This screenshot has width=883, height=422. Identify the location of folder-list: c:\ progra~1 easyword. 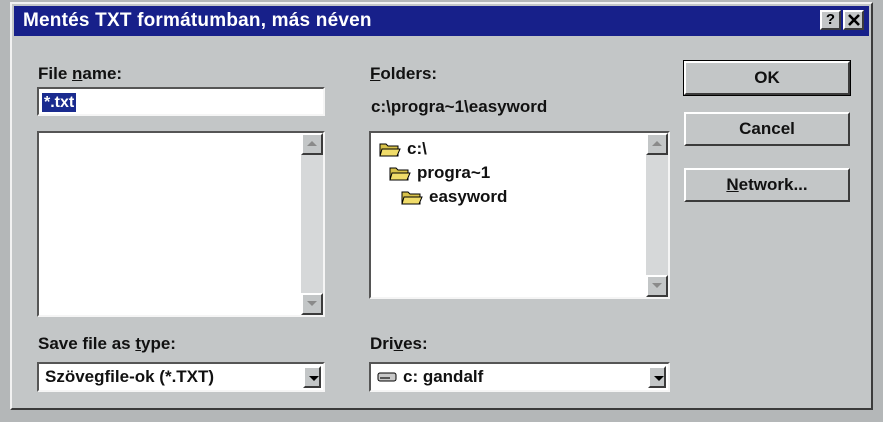
(519, 215).